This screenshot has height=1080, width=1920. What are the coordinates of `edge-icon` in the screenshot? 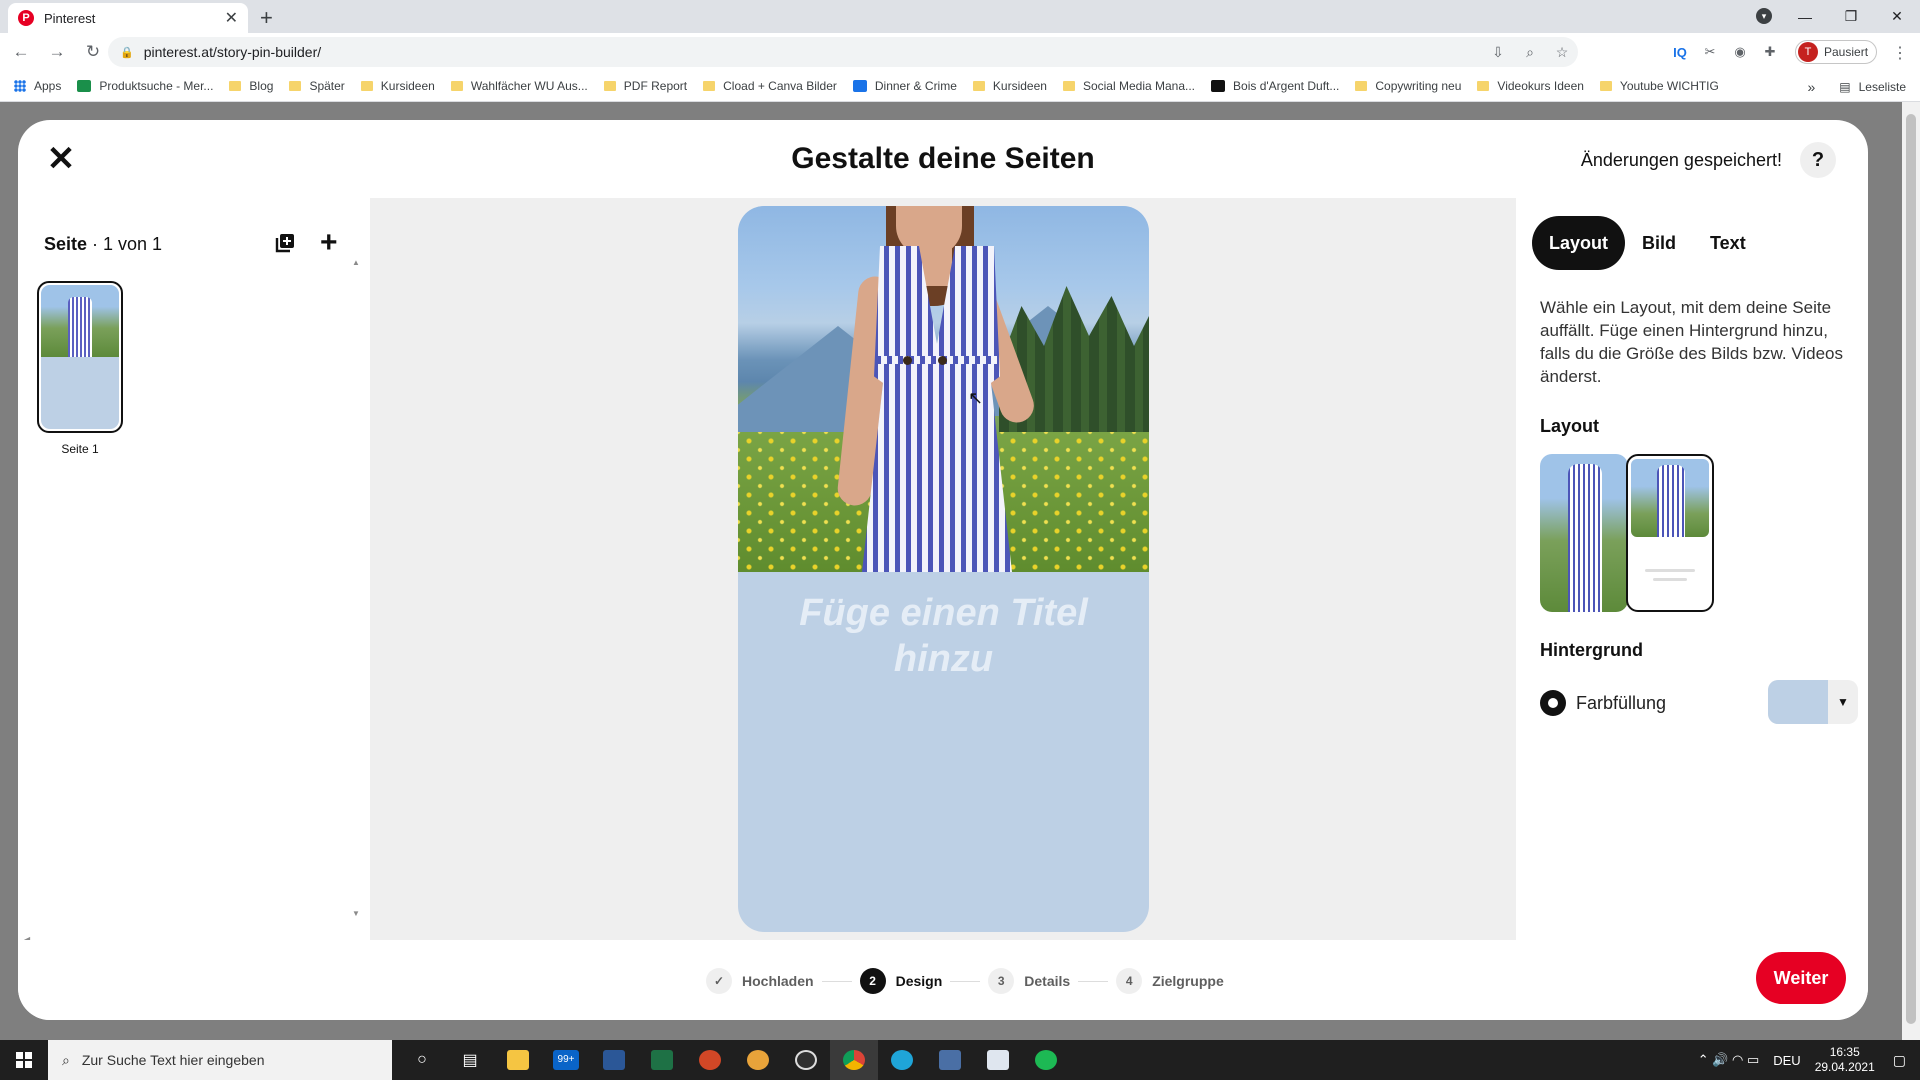 It's located at (902, 1060).